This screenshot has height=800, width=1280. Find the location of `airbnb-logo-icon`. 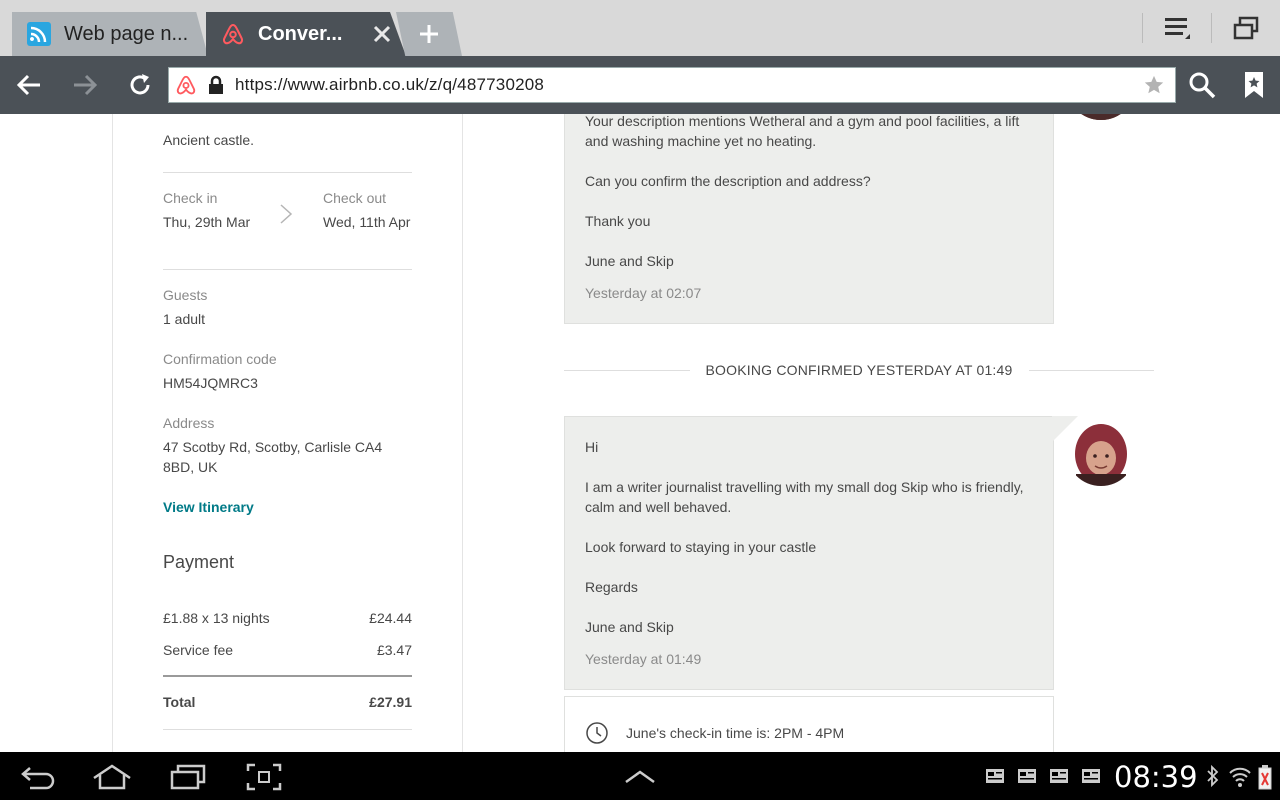

airbnb-logo-icon is located at coordinates (233, 34).